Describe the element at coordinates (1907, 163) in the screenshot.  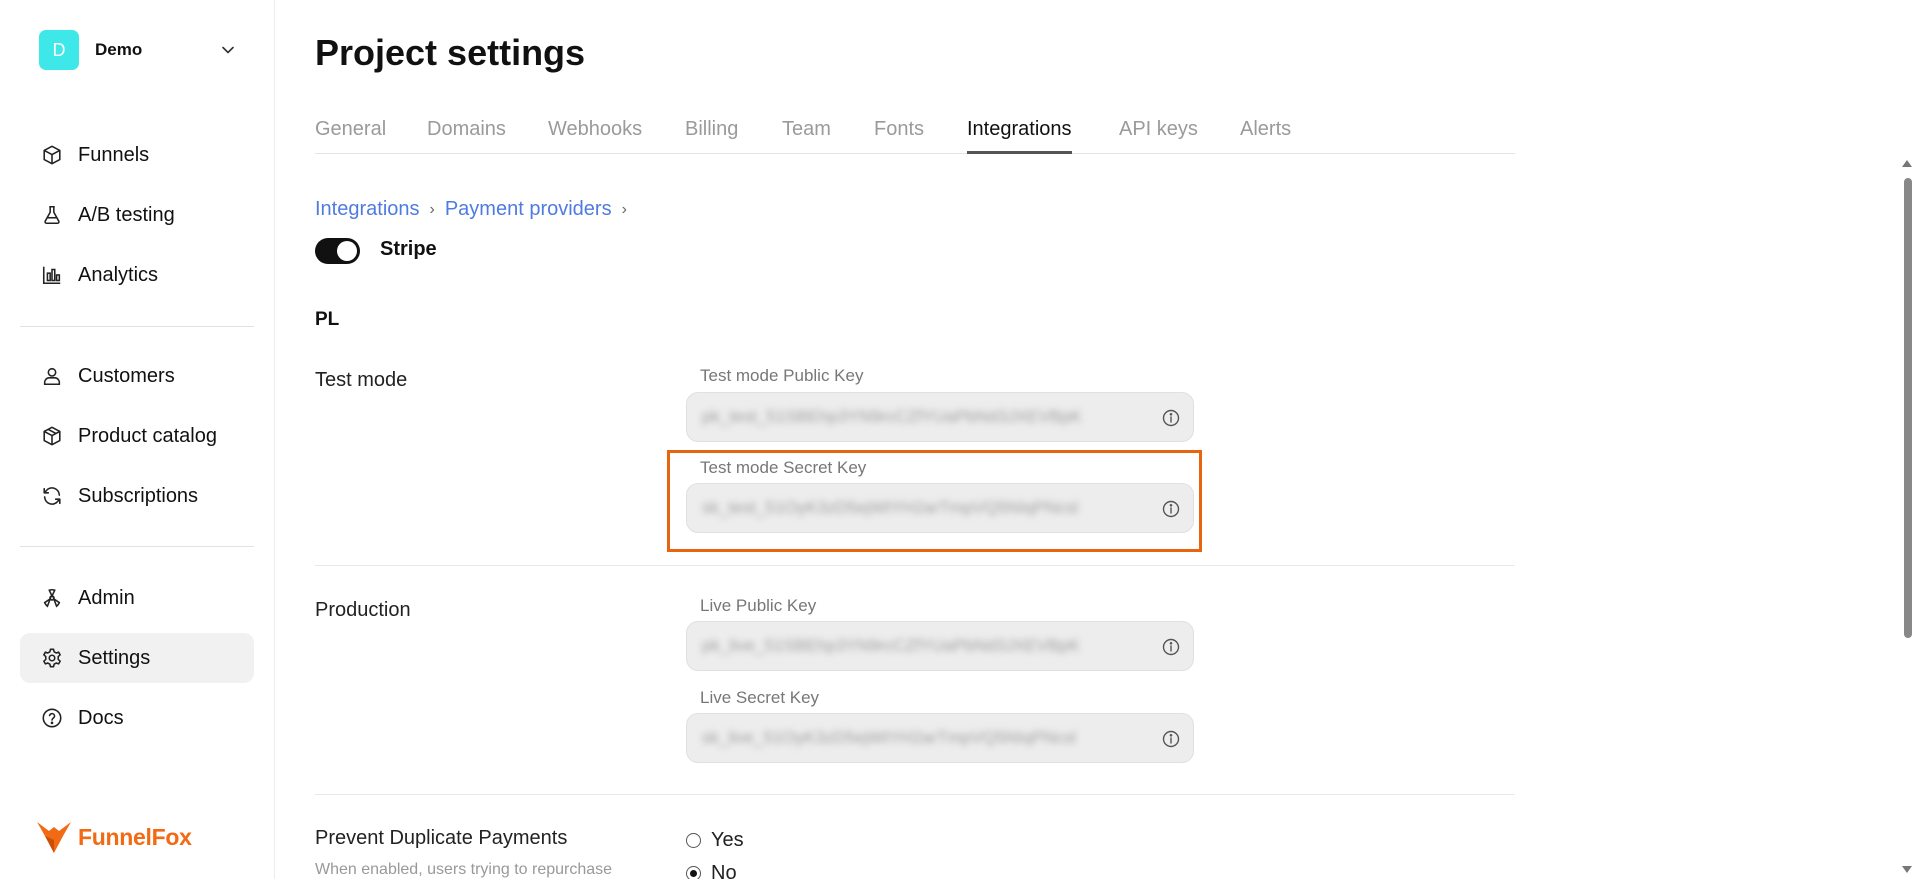
I see `scroll-up-arrow-icon` at that location.